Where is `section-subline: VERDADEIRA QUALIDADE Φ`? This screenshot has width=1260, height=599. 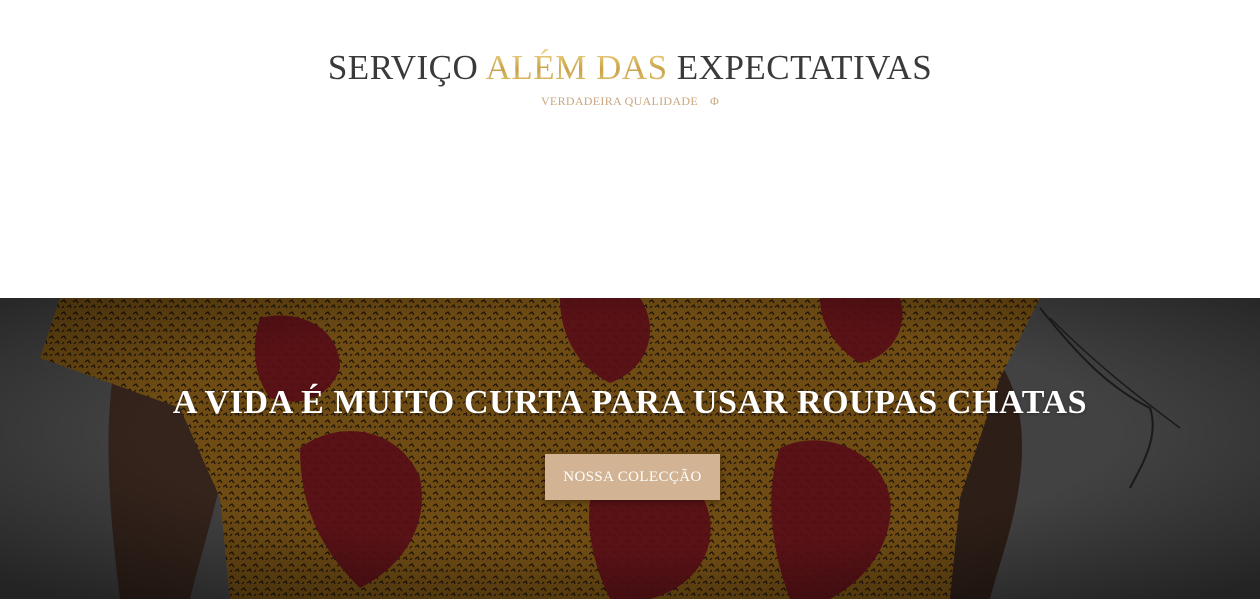 section-subline: VERDADEIRA QUALIDADE Φ is located at coordinates (630, 101).